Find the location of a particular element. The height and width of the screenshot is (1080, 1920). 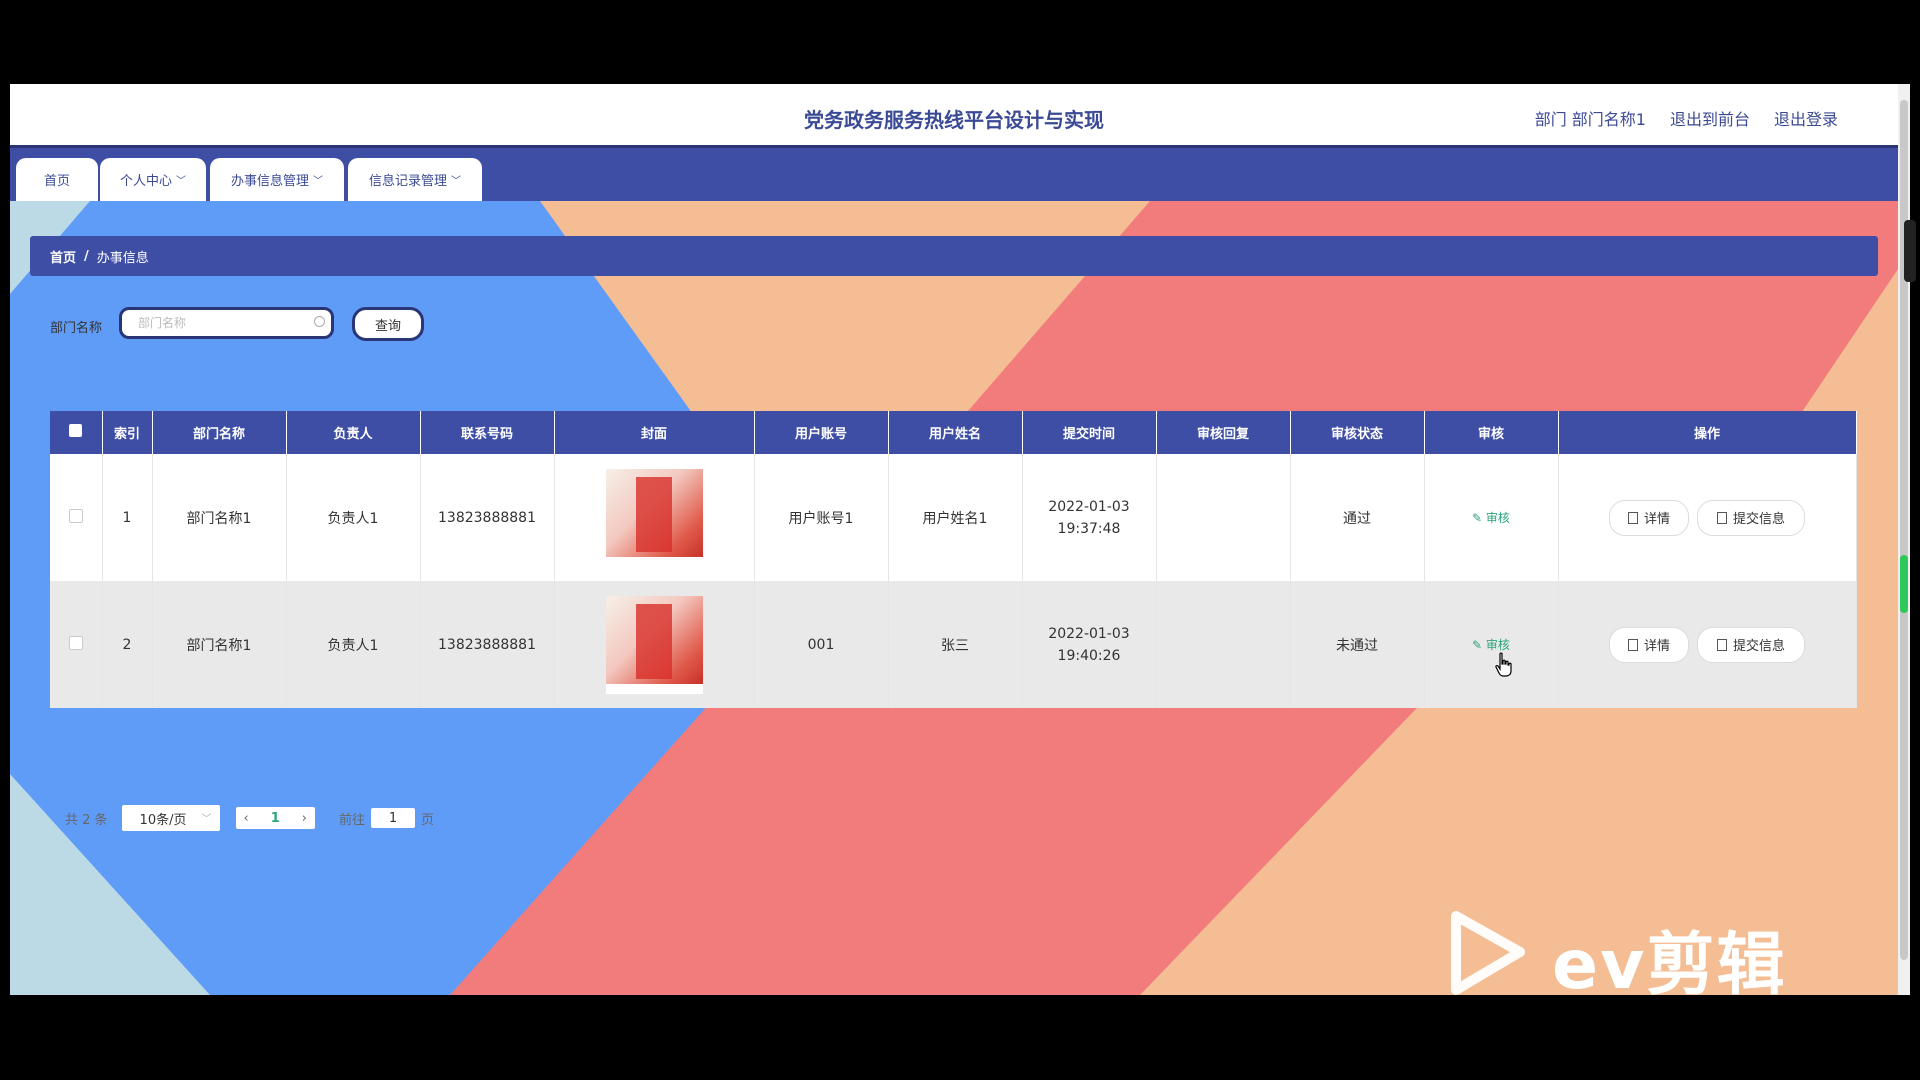

nav-records-management-label: 信息记录管理 is located at coordinates (407, 181).